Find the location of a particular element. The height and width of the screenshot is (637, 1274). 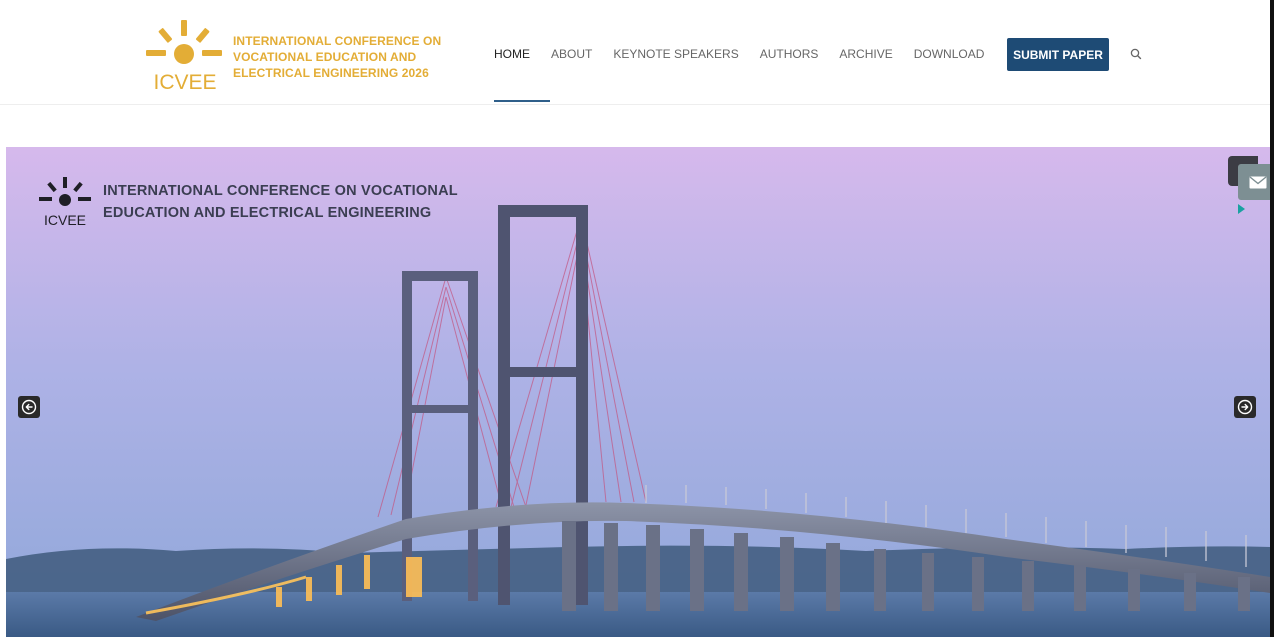

search-icon is located at coordinates (1136, 54).